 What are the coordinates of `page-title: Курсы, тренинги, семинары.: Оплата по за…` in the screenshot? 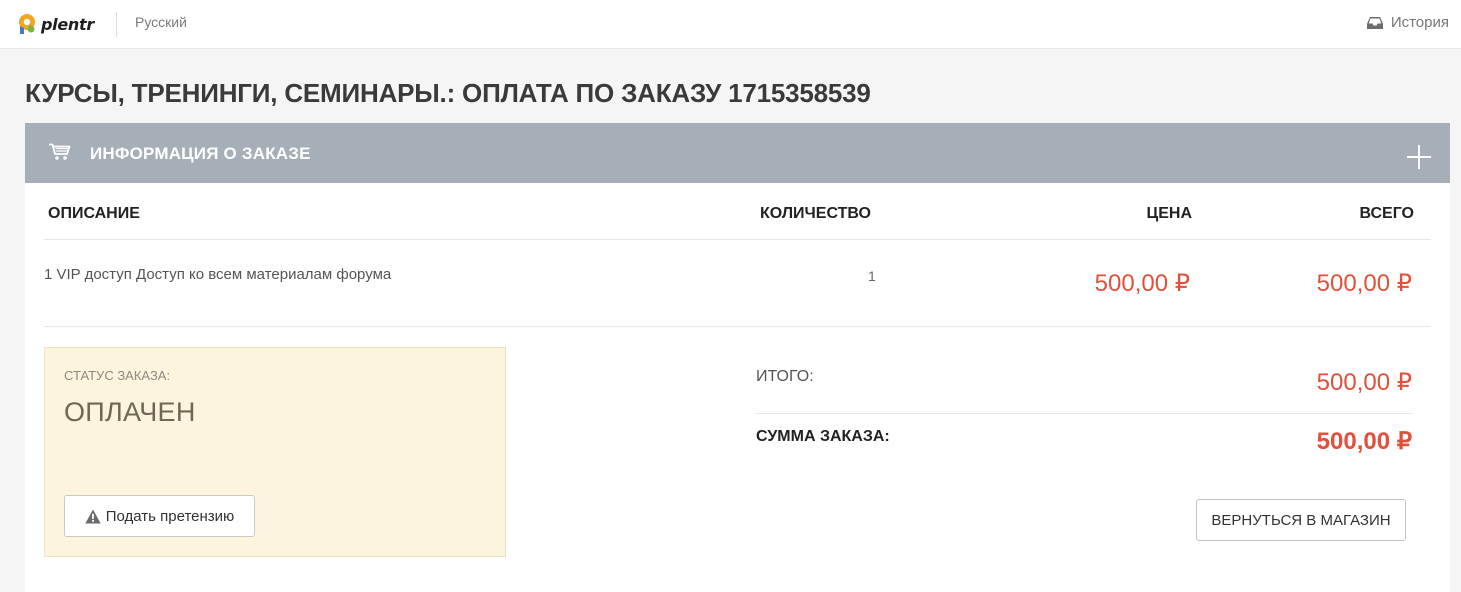 It's located at (448, 93).